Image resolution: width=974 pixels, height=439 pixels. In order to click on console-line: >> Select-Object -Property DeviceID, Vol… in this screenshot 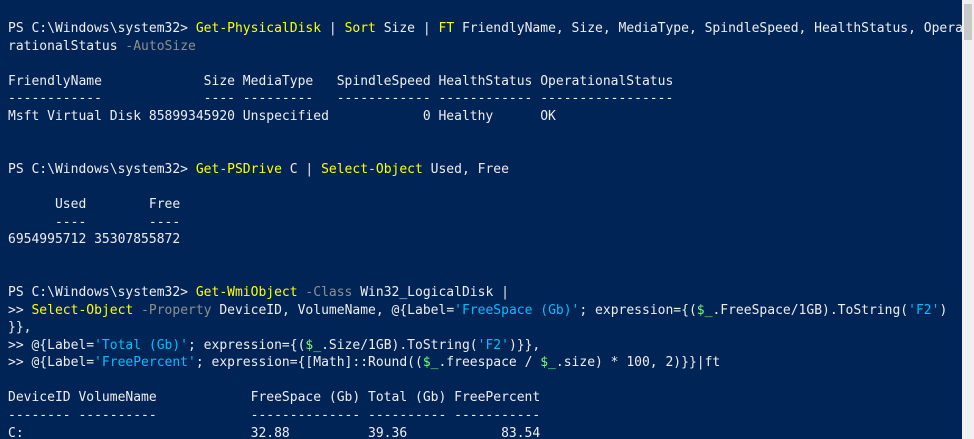, I will do `click(485, 311)`.